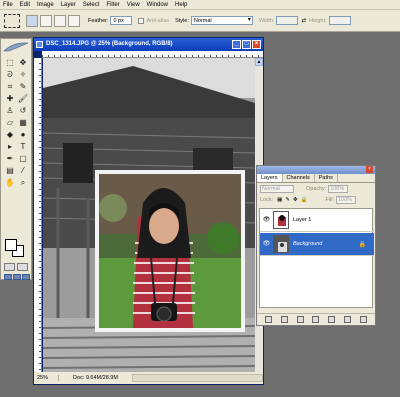  Describe the element at coordinates (23, 110) in the screenshot. I see `history-brush-icon: ↺` at that location.